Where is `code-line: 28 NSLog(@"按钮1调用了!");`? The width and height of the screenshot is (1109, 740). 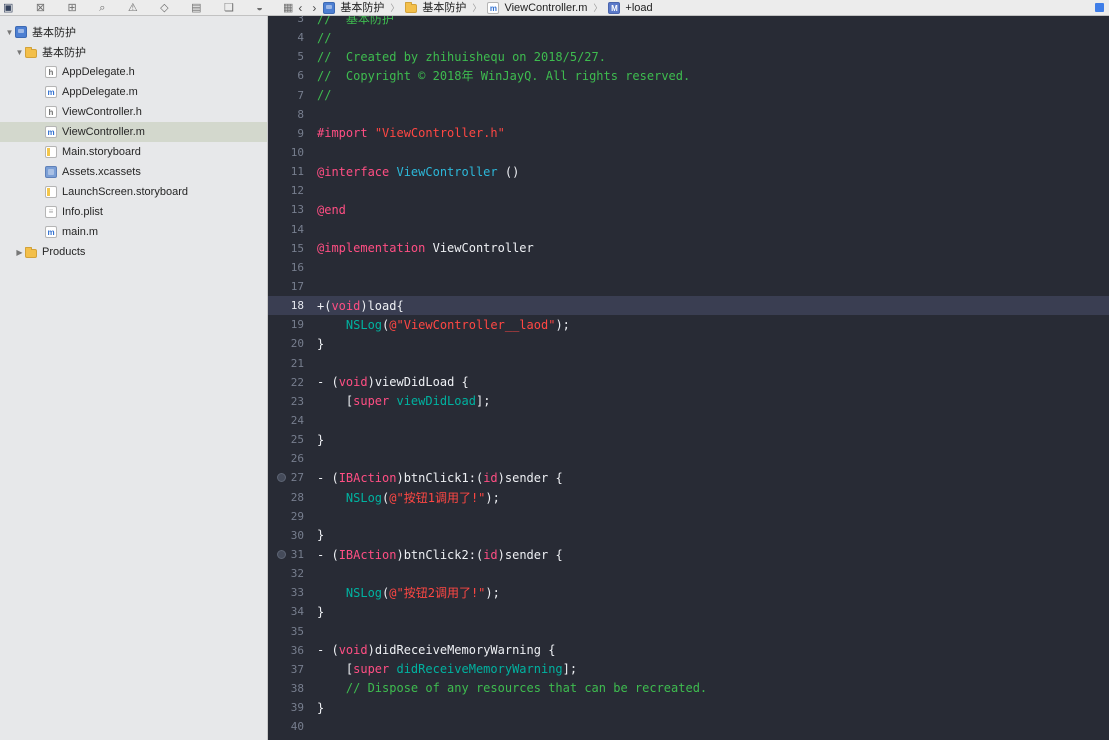 code-line: 28 NSLog(@"按钮1调用了!"); is located at coordinates (688, 497).